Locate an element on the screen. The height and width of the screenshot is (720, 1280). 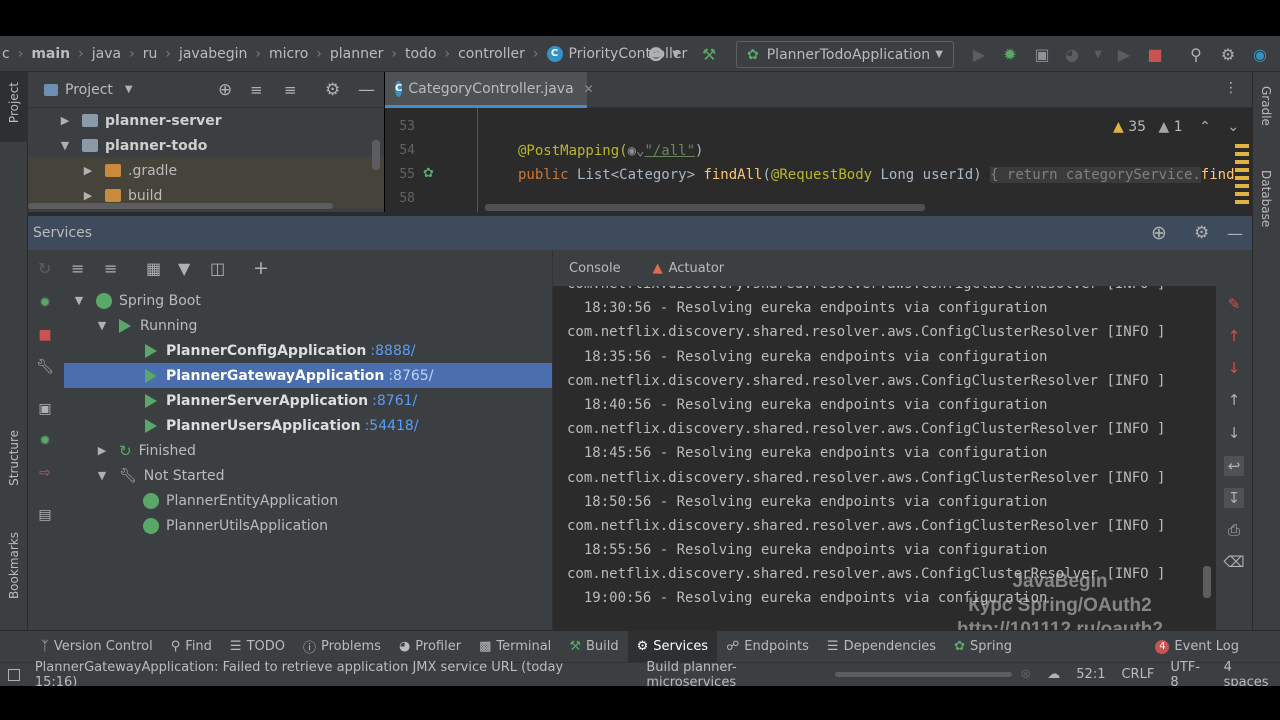
breadcrumb-item: javabegin is located at coordinates (213, 54).